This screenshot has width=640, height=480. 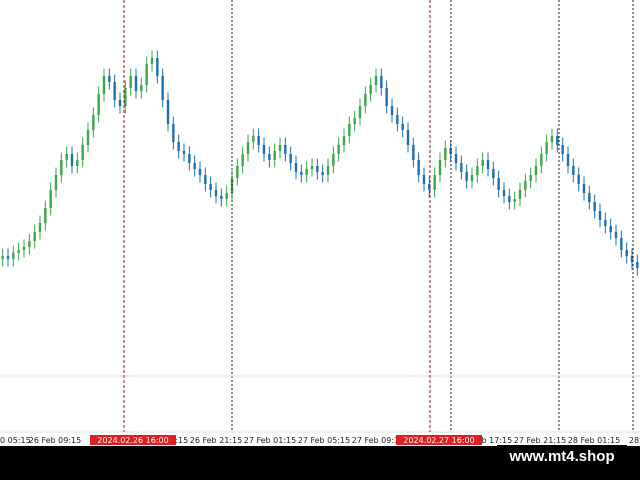 What do you see at coordinates (562, 457) in the screenshot?
I see `watermark-label: www.mt4.shop` at bounding box center [562, 457].